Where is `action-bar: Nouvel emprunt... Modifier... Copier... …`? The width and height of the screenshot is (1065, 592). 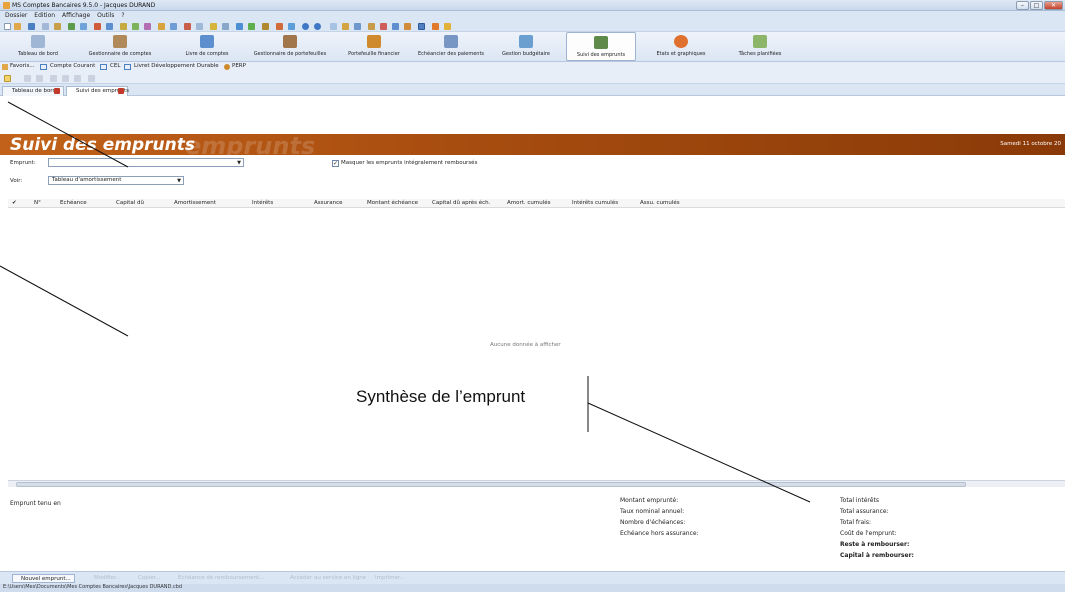 action-bar: Nouvel emprunt... Modifier... Copier... … is located at coordinates (532, 577).